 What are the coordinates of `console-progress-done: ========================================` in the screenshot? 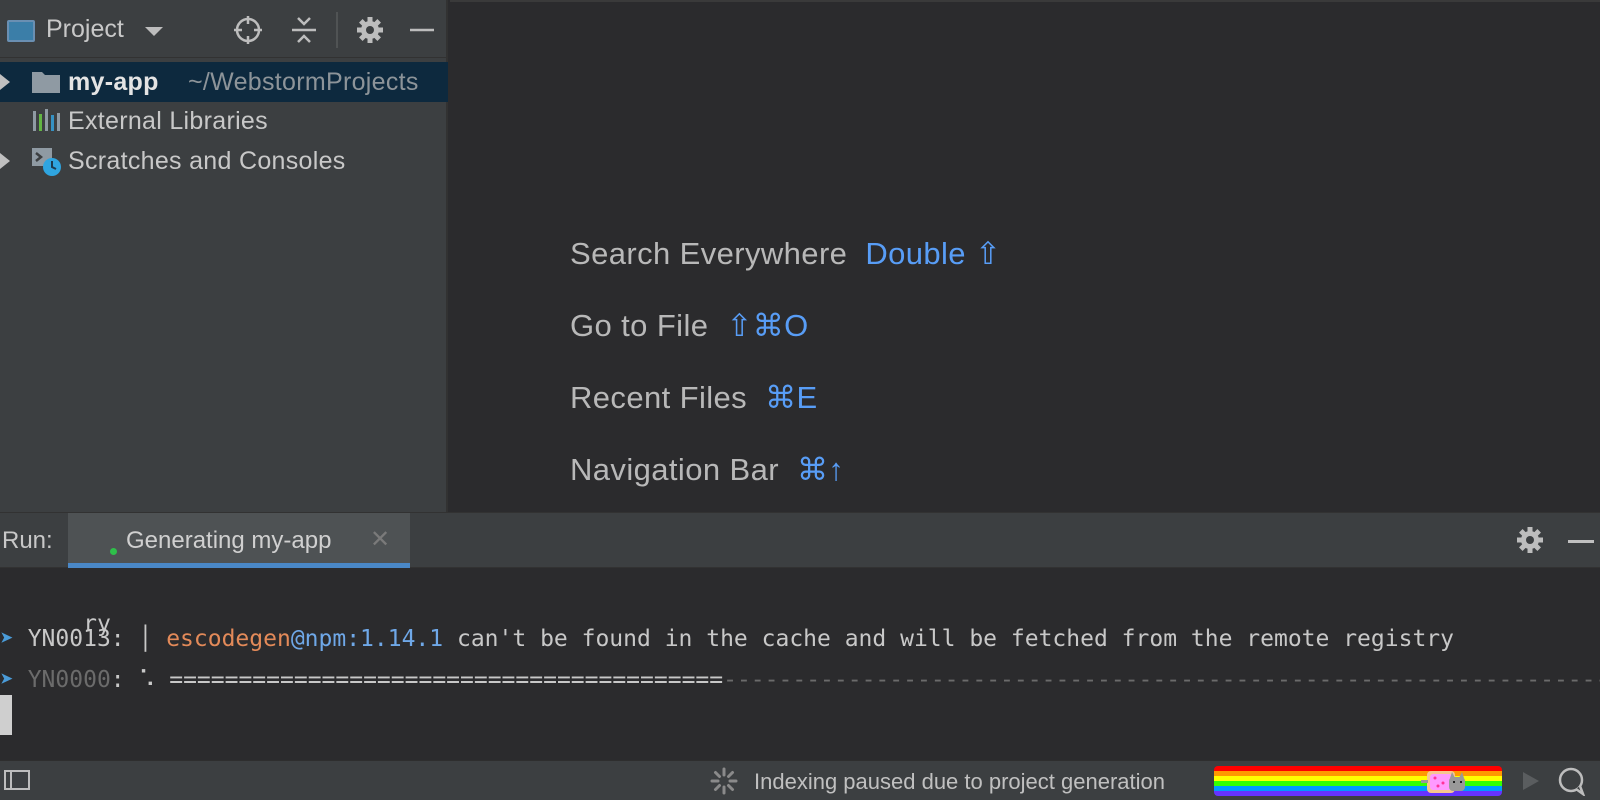 It's located at (446, 680).